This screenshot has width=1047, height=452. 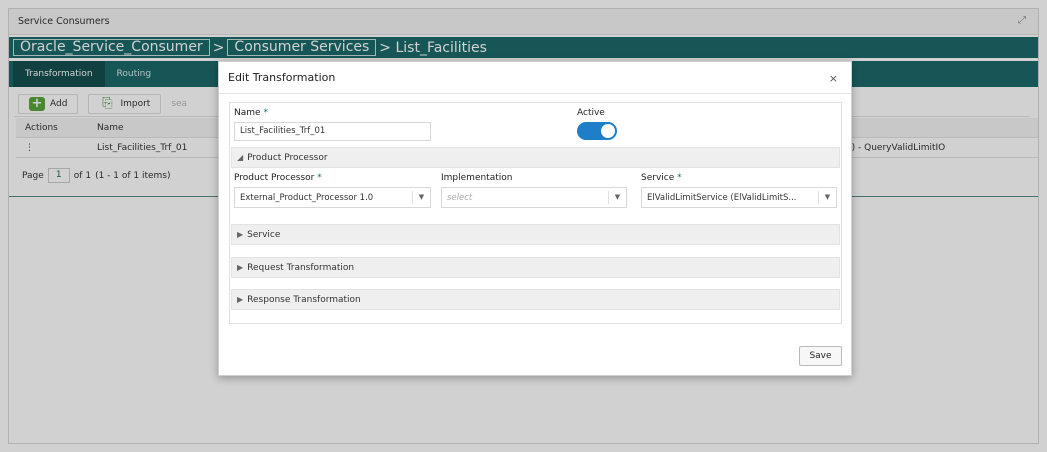 I want to click on section-product-processor-label: Product Processor, so click(x=287, y=157).